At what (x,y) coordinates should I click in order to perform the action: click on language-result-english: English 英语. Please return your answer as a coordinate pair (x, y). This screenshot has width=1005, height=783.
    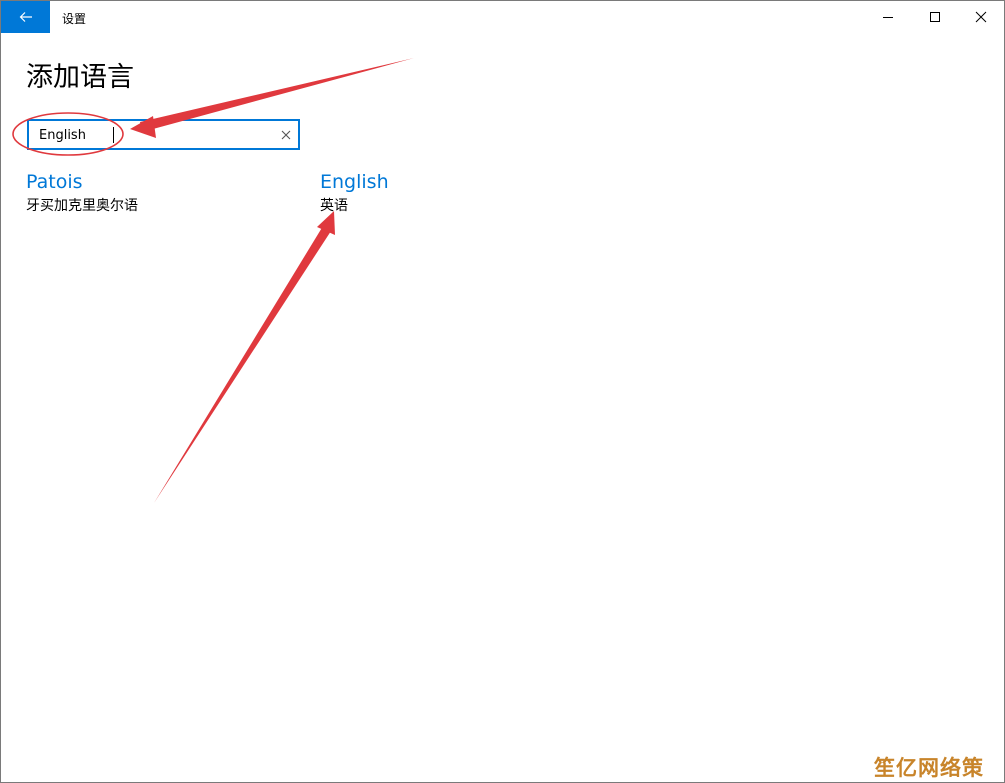
    Looking at the image, I should click on (354, 193).